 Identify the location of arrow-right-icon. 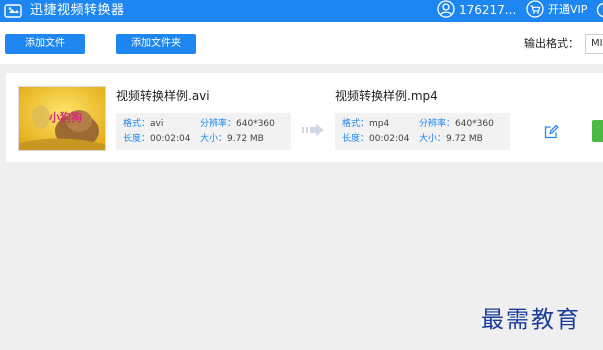
(313, 130).